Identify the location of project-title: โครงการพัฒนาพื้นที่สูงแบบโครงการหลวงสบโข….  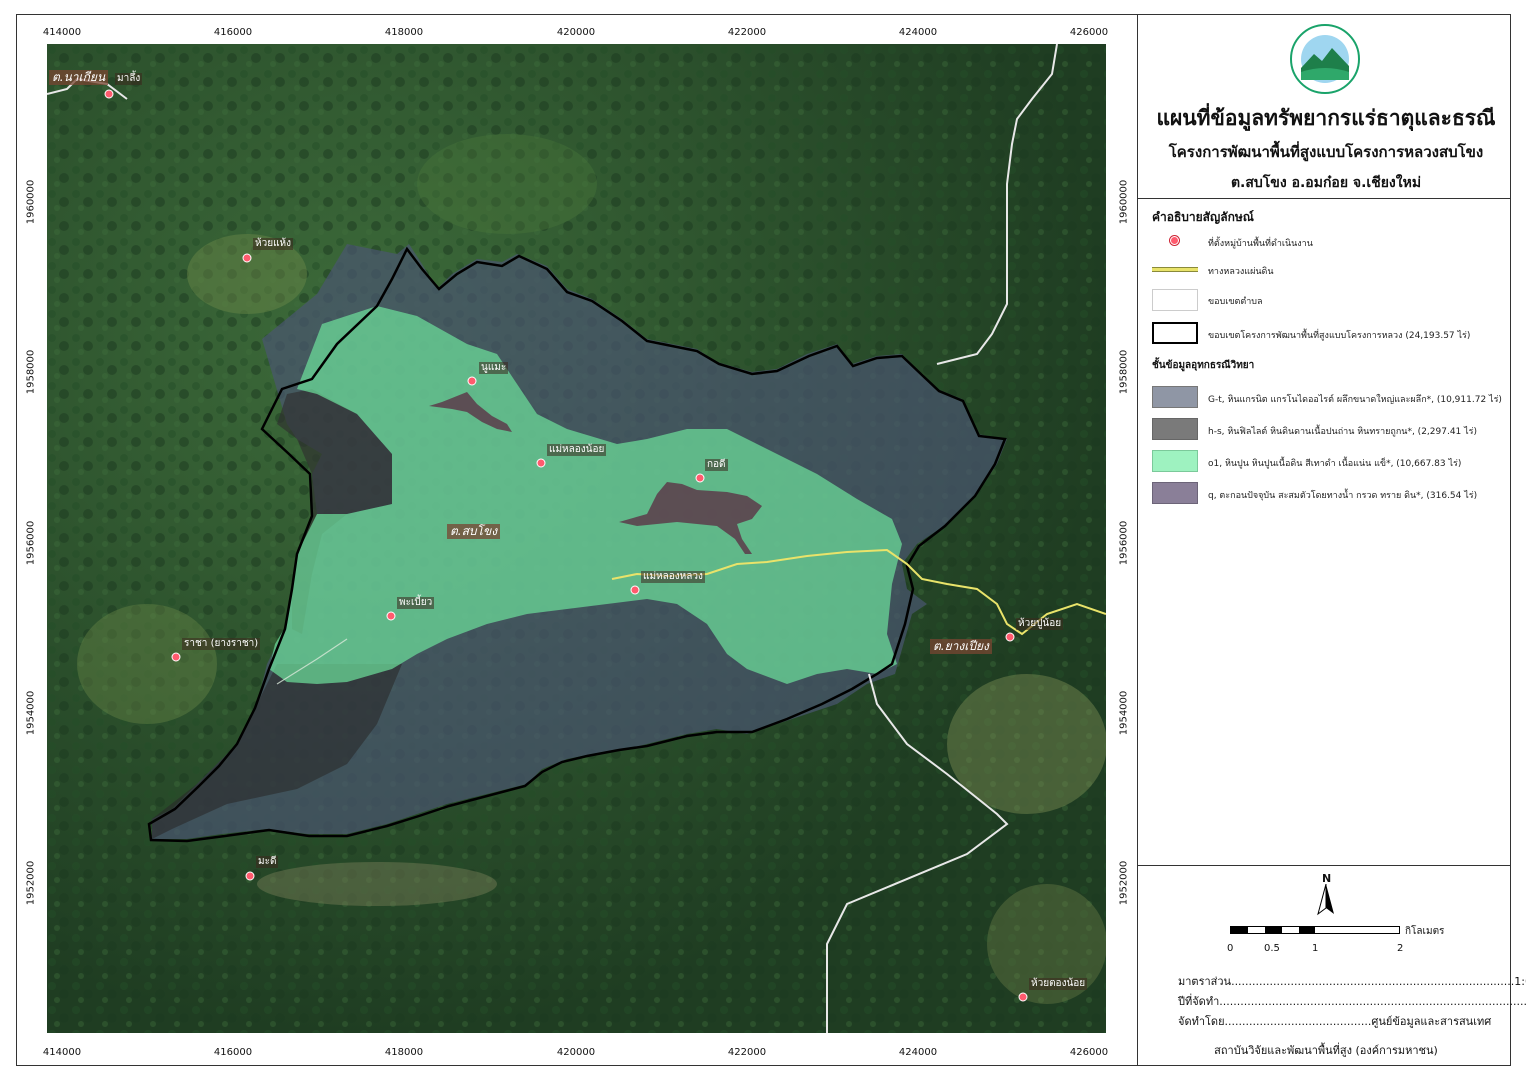
(1326, 152).